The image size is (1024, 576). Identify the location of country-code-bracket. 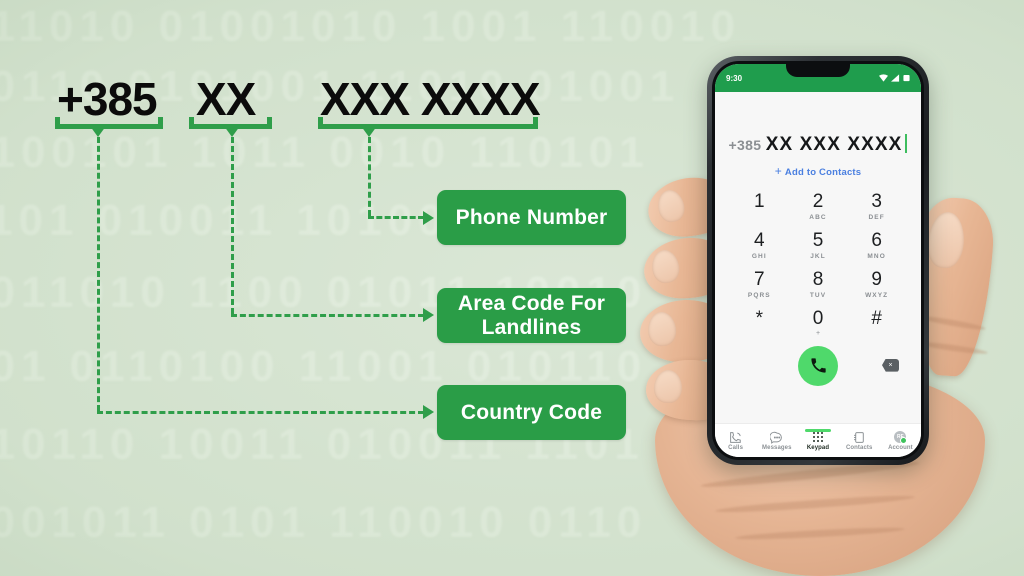
(109, 123).